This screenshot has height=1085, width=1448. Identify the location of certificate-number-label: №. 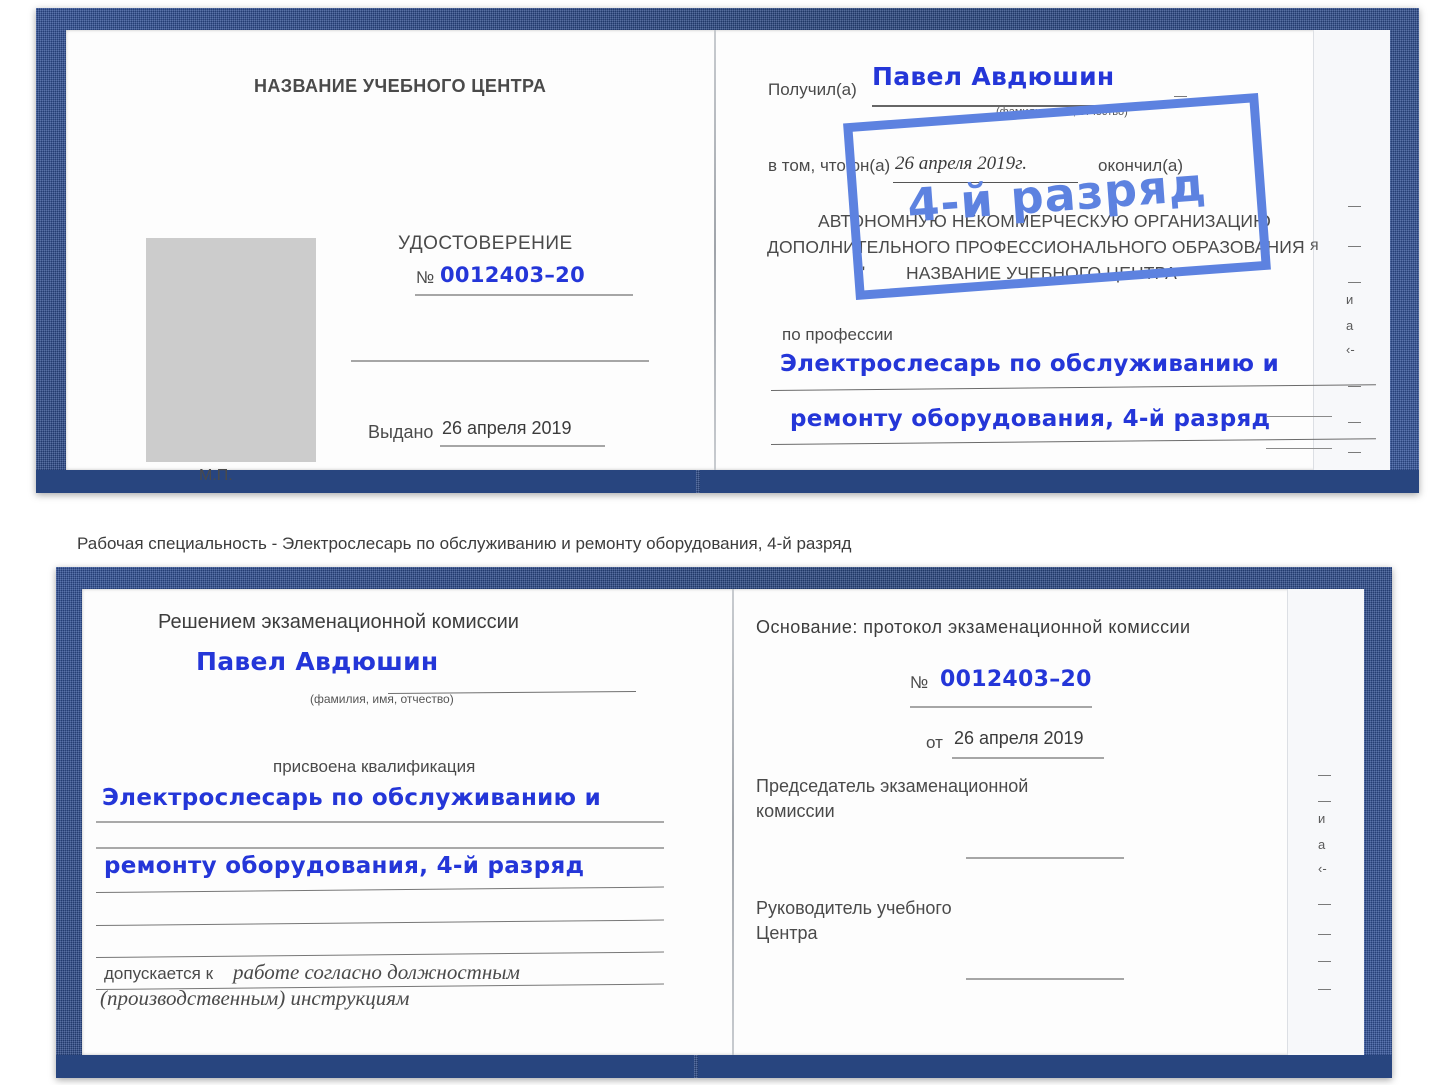
(425, 277).